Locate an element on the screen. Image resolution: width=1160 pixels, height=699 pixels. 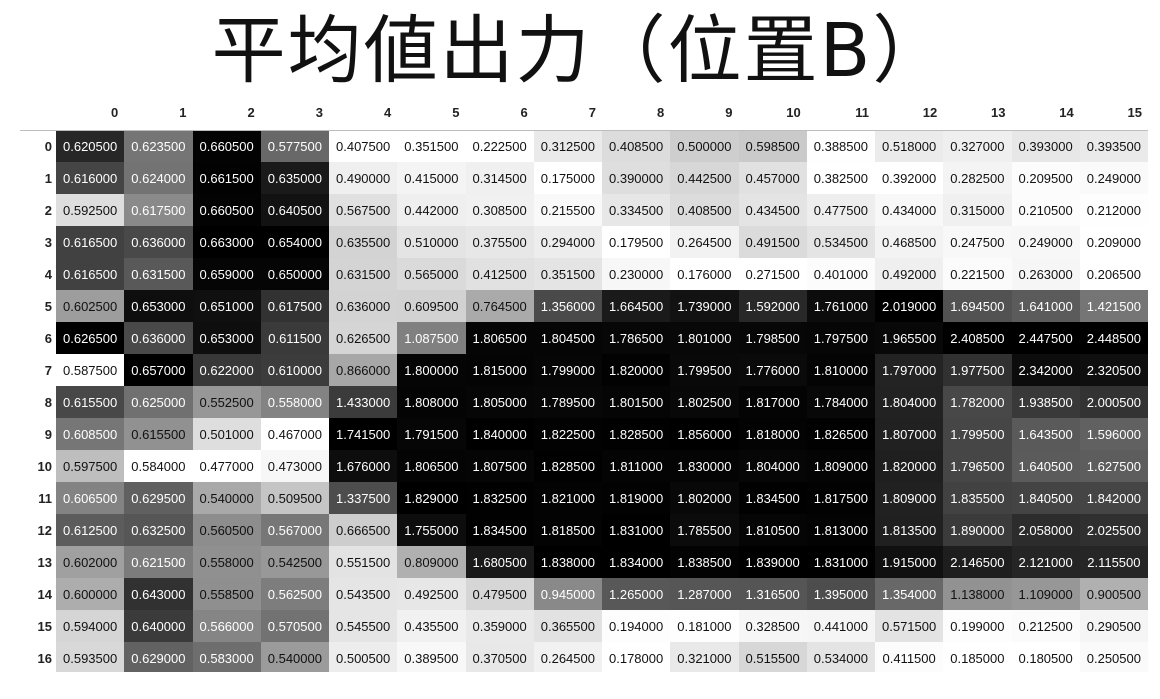
table-cell: 0.650000 is located at coordinates (294, 274).